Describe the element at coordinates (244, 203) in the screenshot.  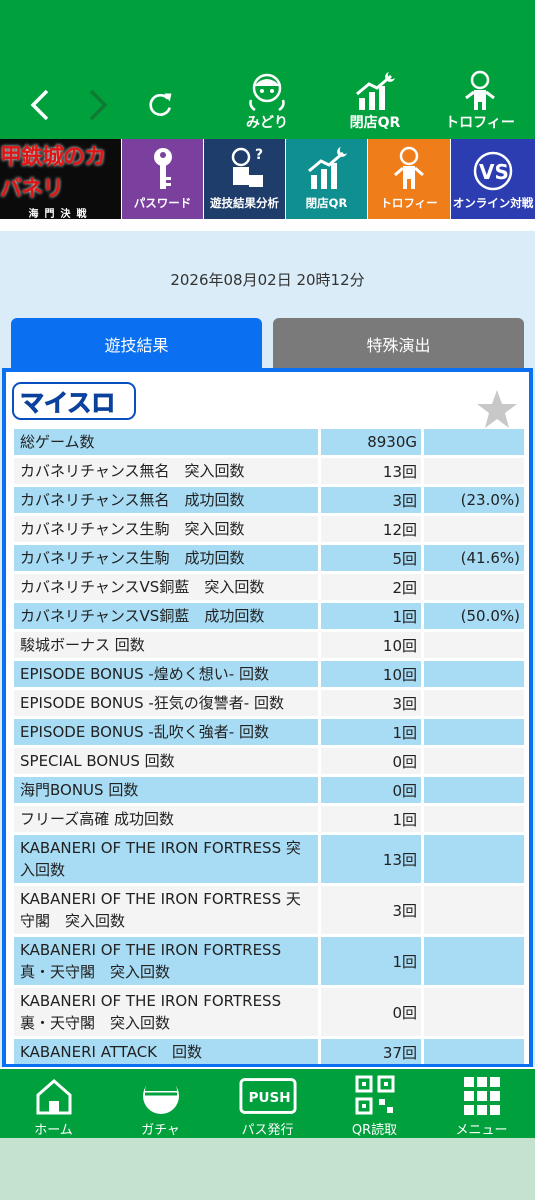
I see `menu-tile-label: 遊技結果分析` at that location.